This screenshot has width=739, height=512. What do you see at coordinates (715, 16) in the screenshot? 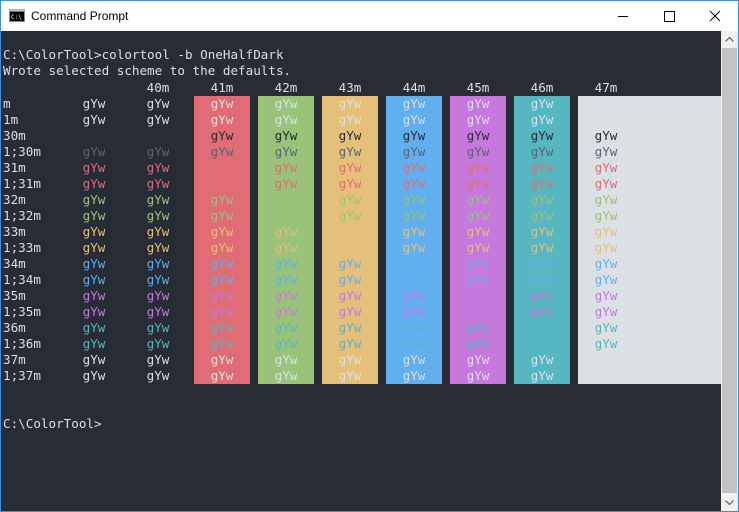
I see `close-button` at bounding box center [715, 16].